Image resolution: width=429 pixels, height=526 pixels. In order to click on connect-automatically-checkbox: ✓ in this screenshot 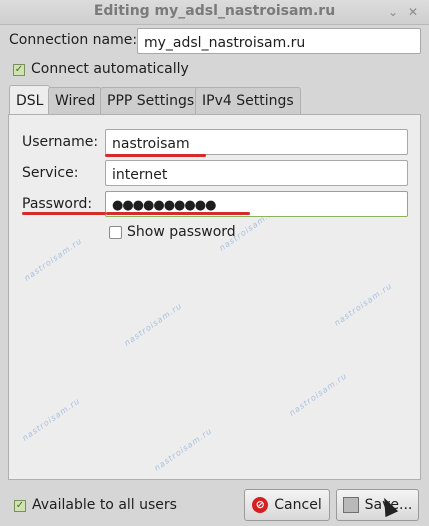, I will do `click(19, 70)`.